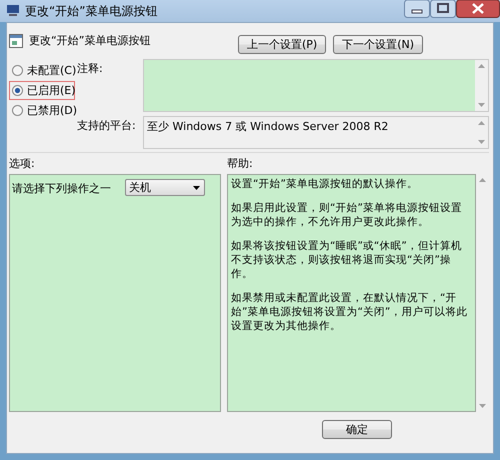  What do you see at coordinates (107, 126) in the screenshot?
I see `platform-label: 支持的平台:` at bounding box center [107, 126].